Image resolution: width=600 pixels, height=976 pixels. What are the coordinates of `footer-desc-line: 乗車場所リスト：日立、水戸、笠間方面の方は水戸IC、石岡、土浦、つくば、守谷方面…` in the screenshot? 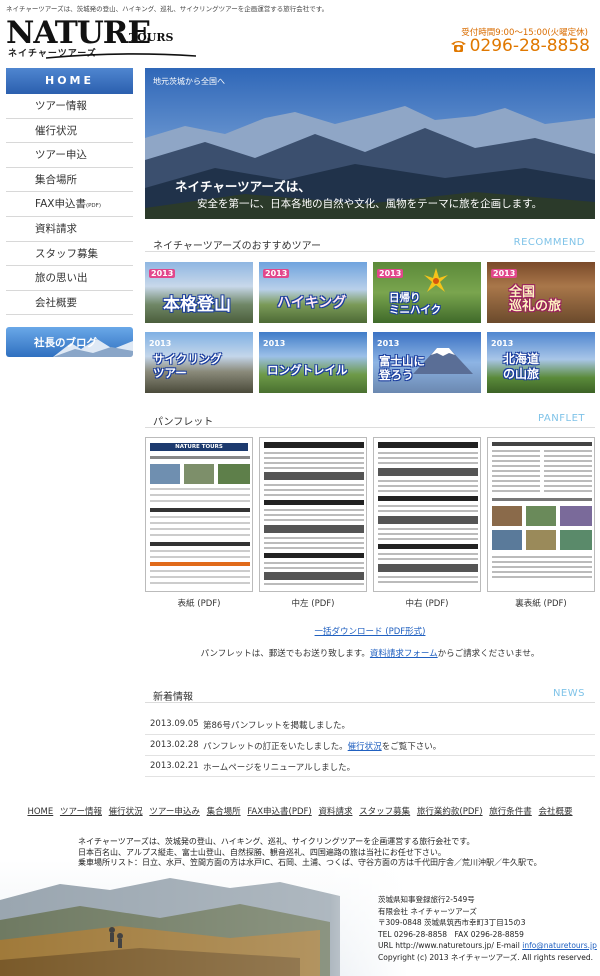 It's located at (310, 862).